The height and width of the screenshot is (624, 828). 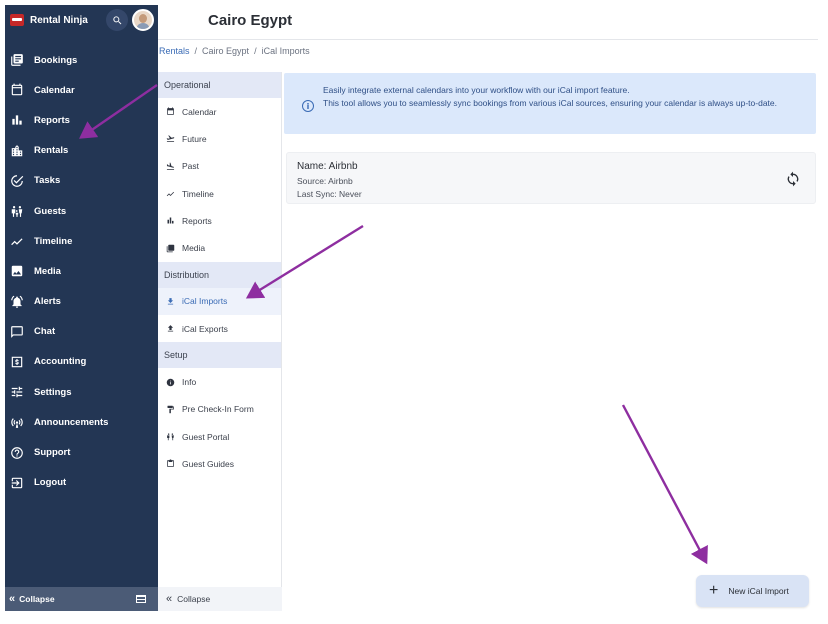 What do you see at coordinates (219, 111) in the screenshot?
I see `subnav-item-calendar: Calendar` at bounding box center [219, 111].